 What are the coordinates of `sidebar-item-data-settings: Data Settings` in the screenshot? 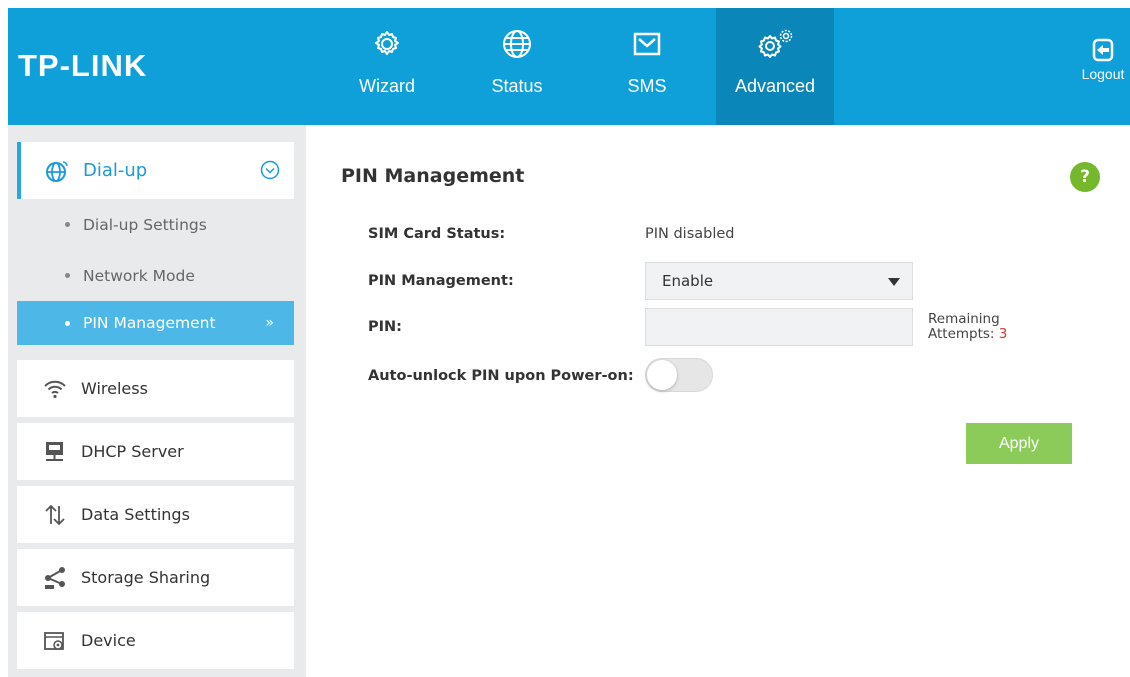 It's located at (155, 514).